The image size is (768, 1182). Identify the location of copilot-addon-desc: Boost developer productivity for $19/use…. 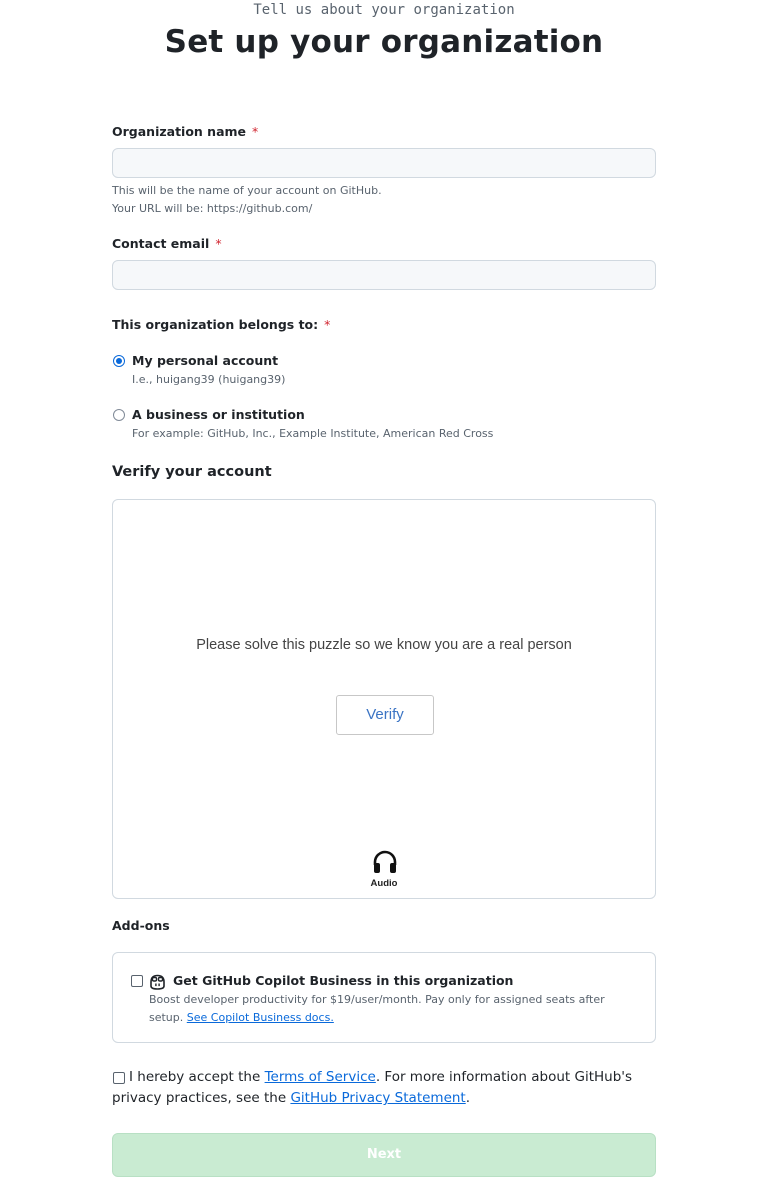
(394, 1009).